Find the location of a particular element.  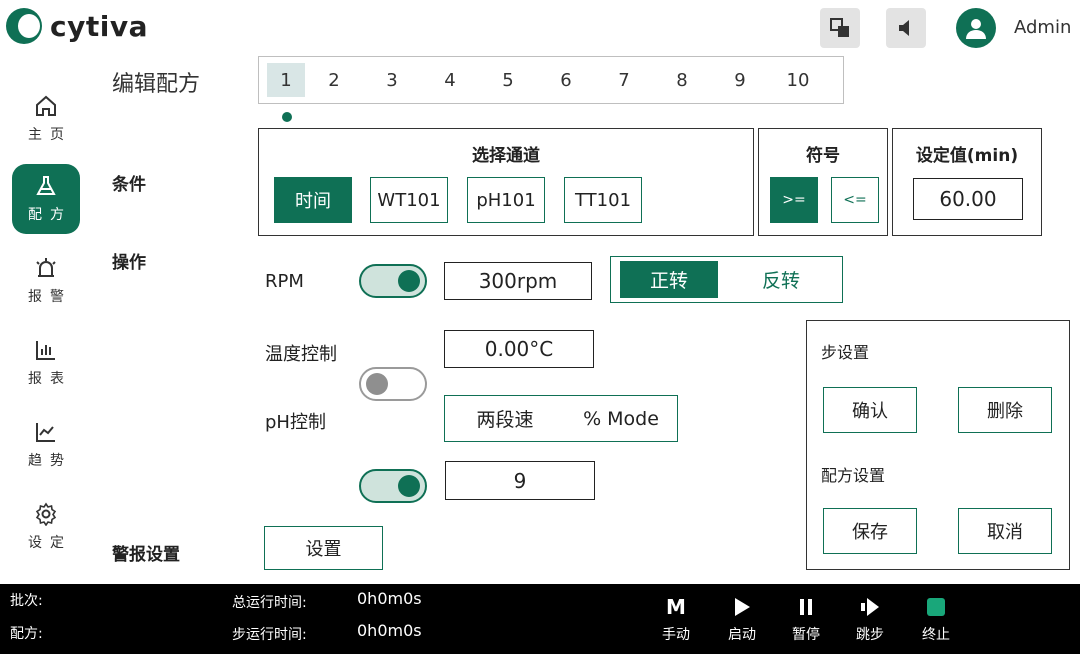

confirm-button: 确认 is located at coordinates (870, 410).